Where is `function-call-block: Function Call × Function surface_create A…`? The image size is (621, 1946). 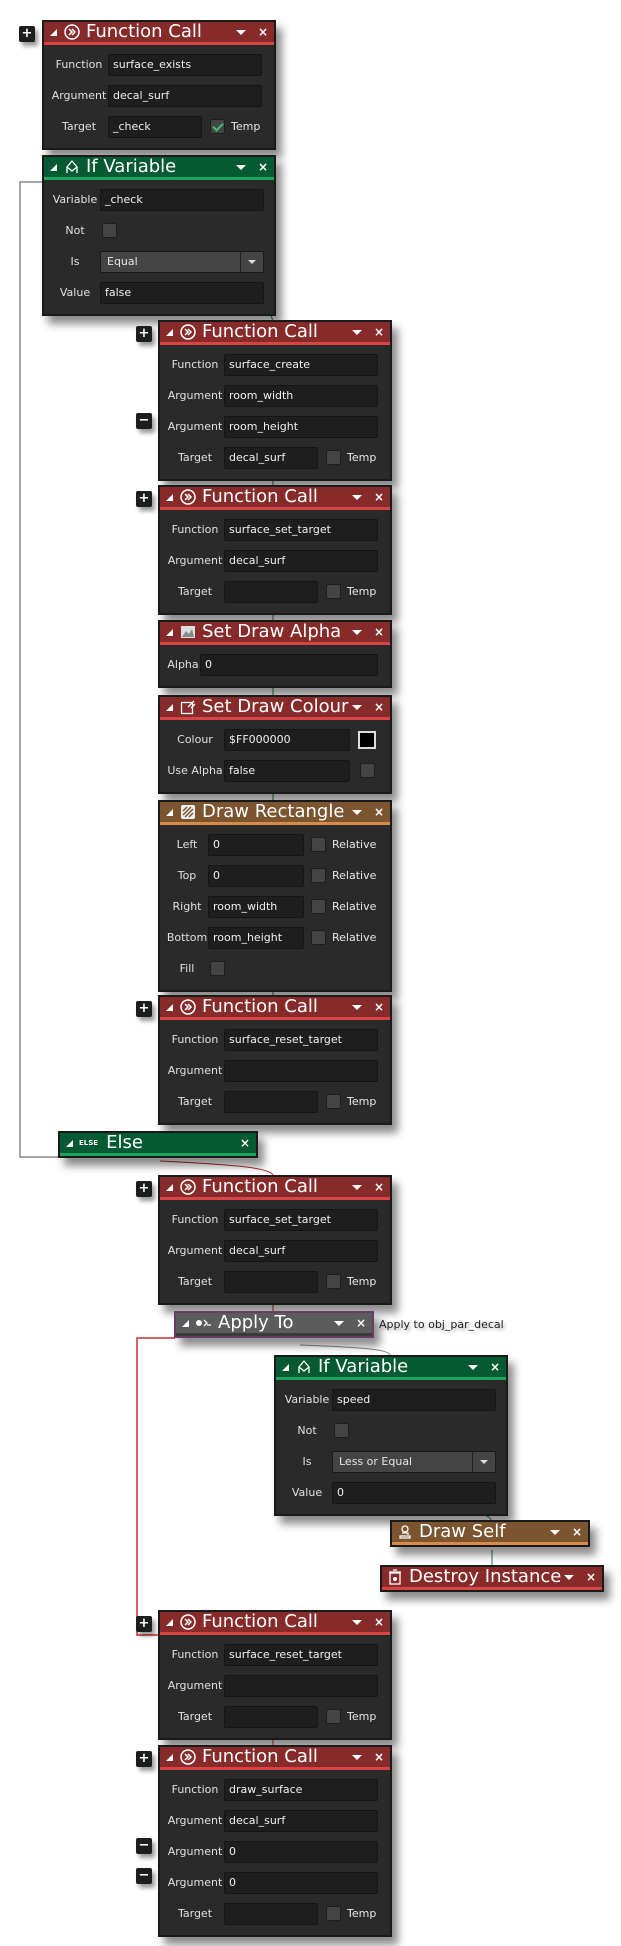
function-call-block: Function Call × Function surface_create A… is located at coordinates (275, 400).